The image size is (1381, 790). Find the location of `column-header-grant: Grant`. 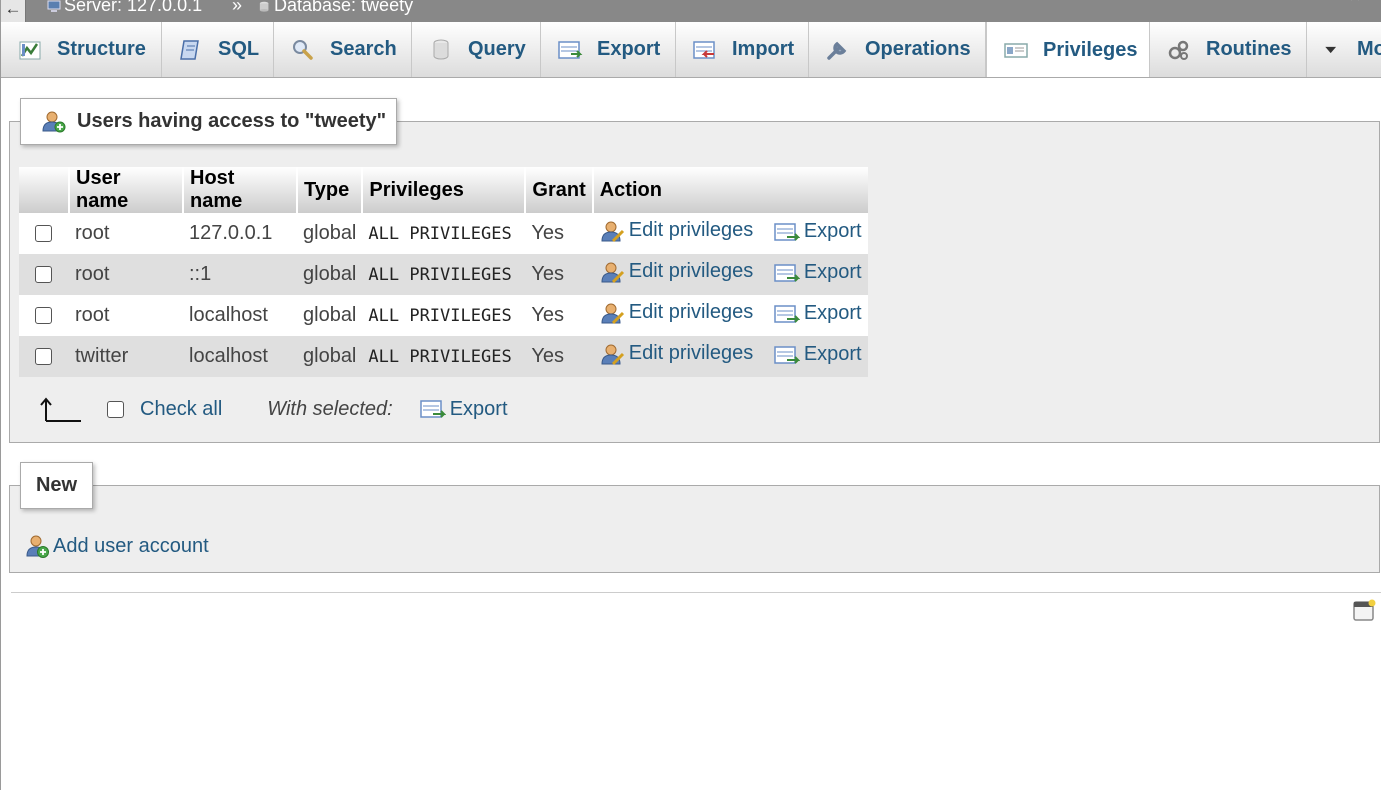

column-header-grant: Grant is located at coordinates (559, 190).